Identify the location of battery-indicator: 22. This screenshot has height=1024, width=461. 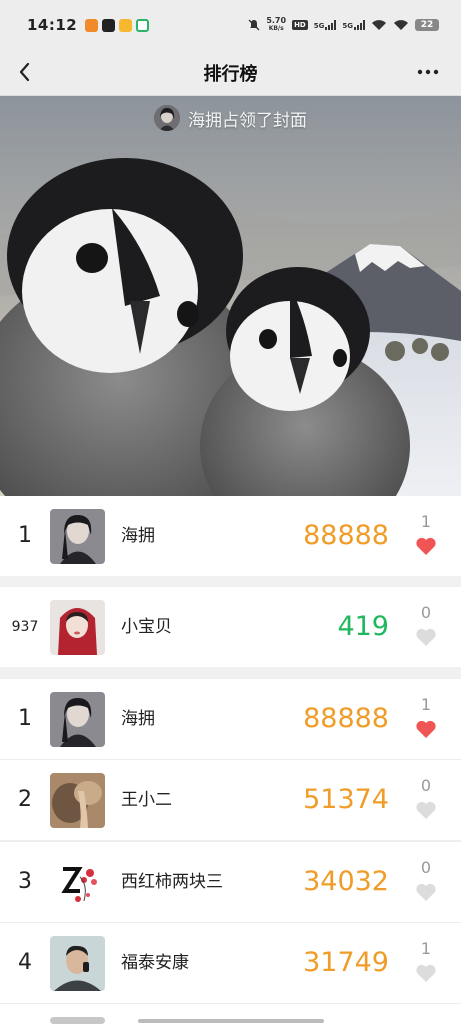
(427, 25).